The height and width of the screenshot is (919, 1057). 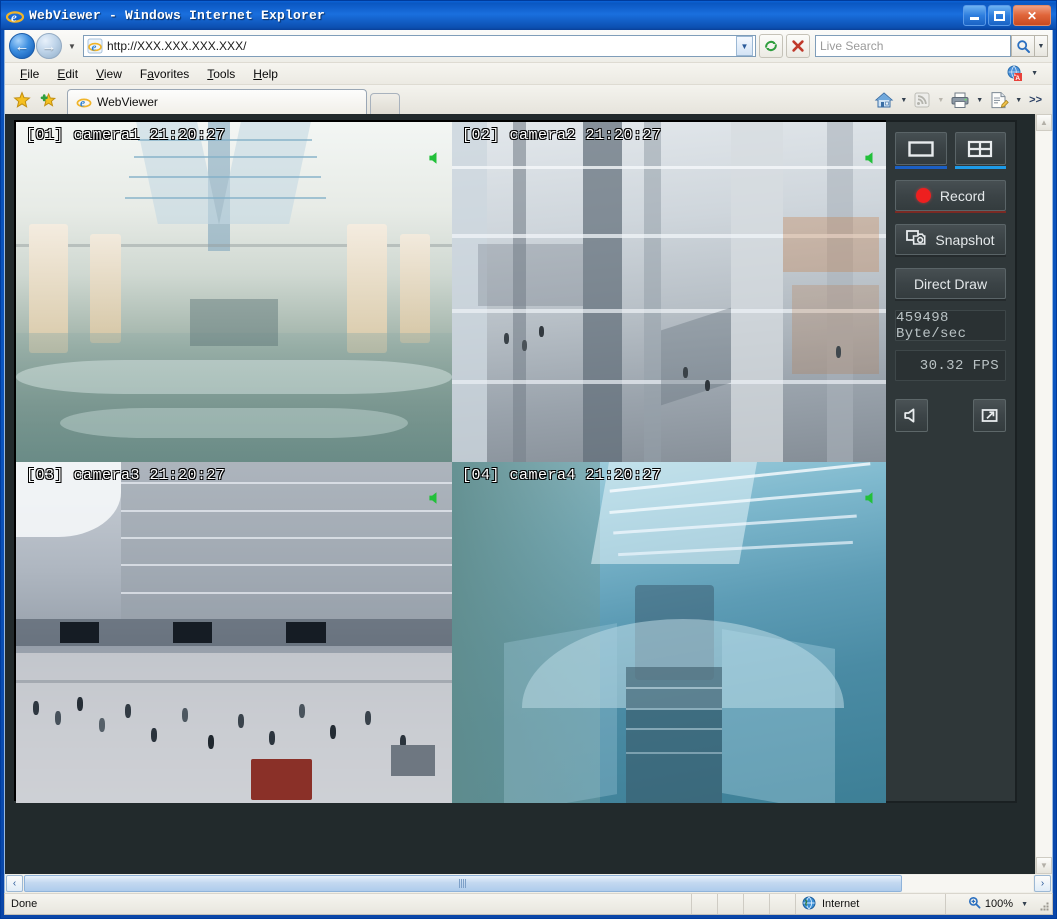 I want to click on menu-item-tools: Tools, so click(x=221, y=74).